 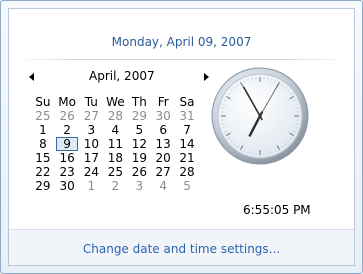 I want to click on calendar-week-row: 29 30 1 2 3 4 5, so click(x=115, y=186).